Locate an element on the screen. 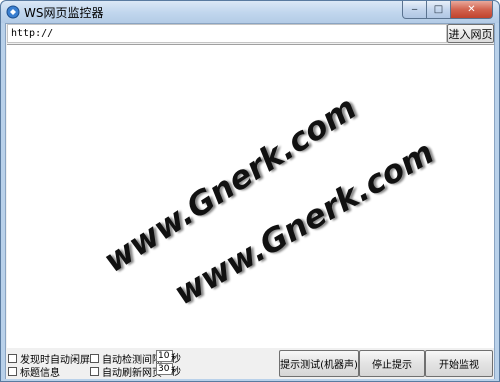 The height and width of the screenshot is (382, 500). auto-check-checkbox is located at coordinates (94, 358).